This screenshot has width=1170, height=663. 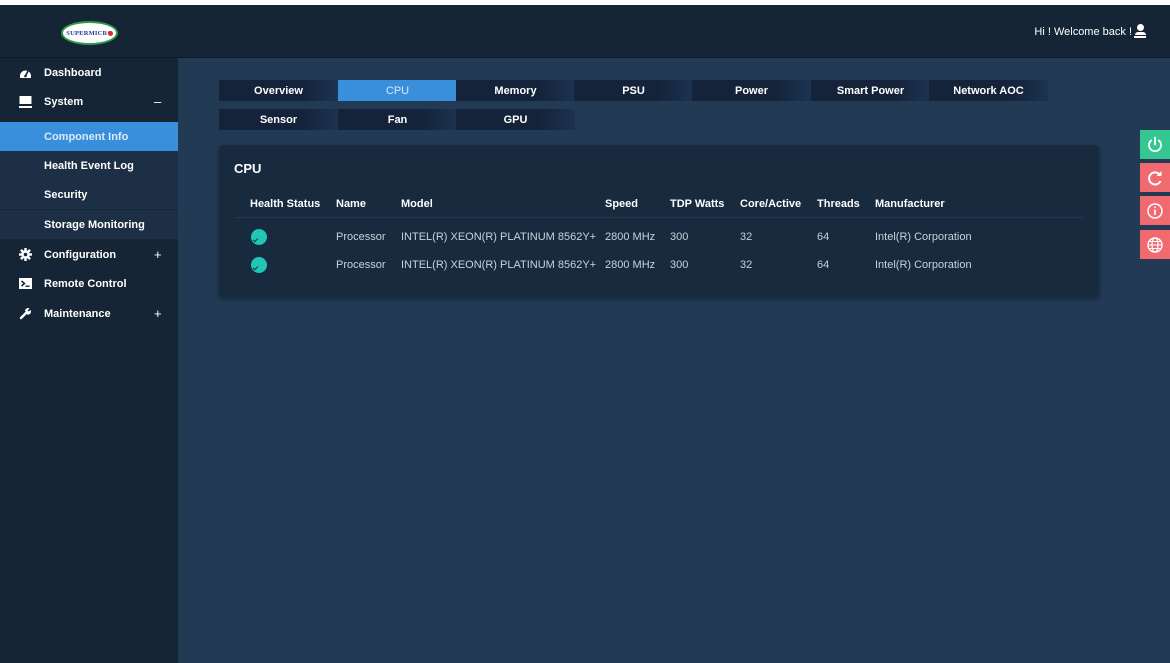 I want to click on logo-text: SUPERMICRO, so click(x=89, y=33).